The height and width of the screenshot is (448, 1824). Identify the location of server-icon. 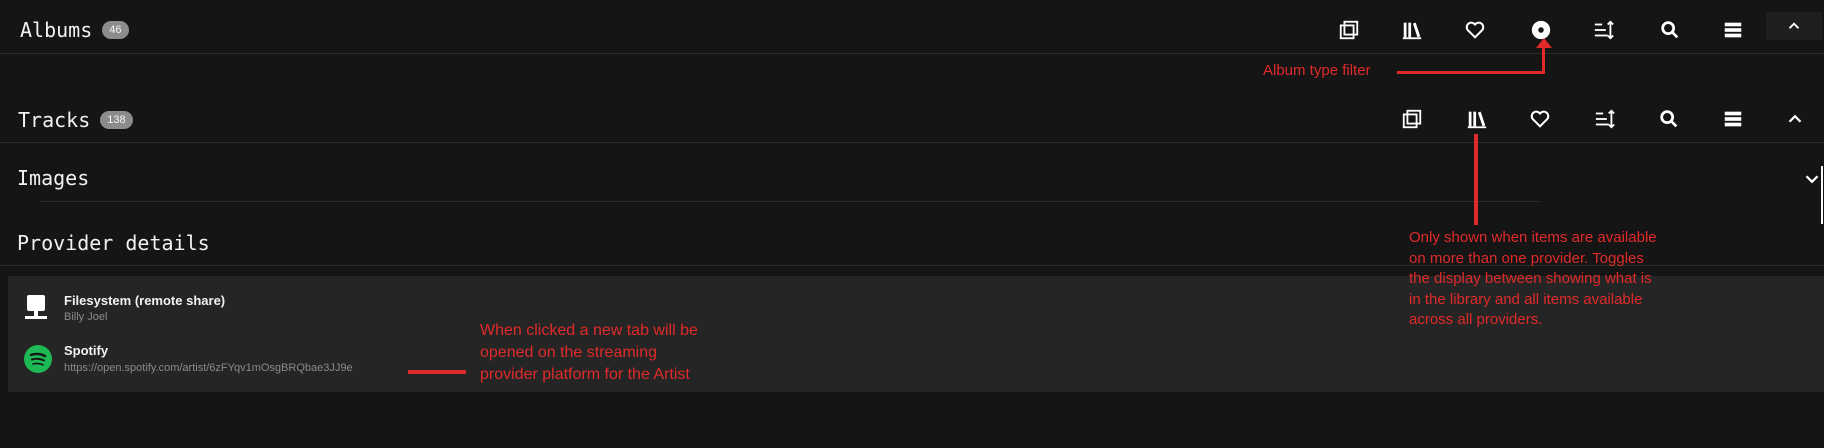
(36, 308).